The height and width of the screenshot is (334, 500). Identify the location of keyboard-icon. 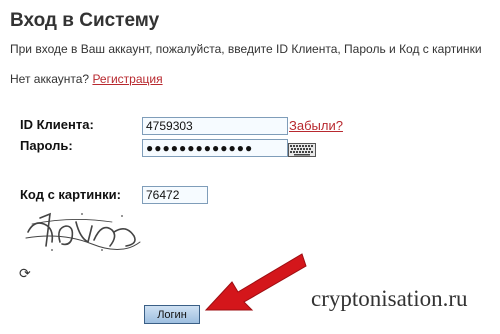
(302, 150).